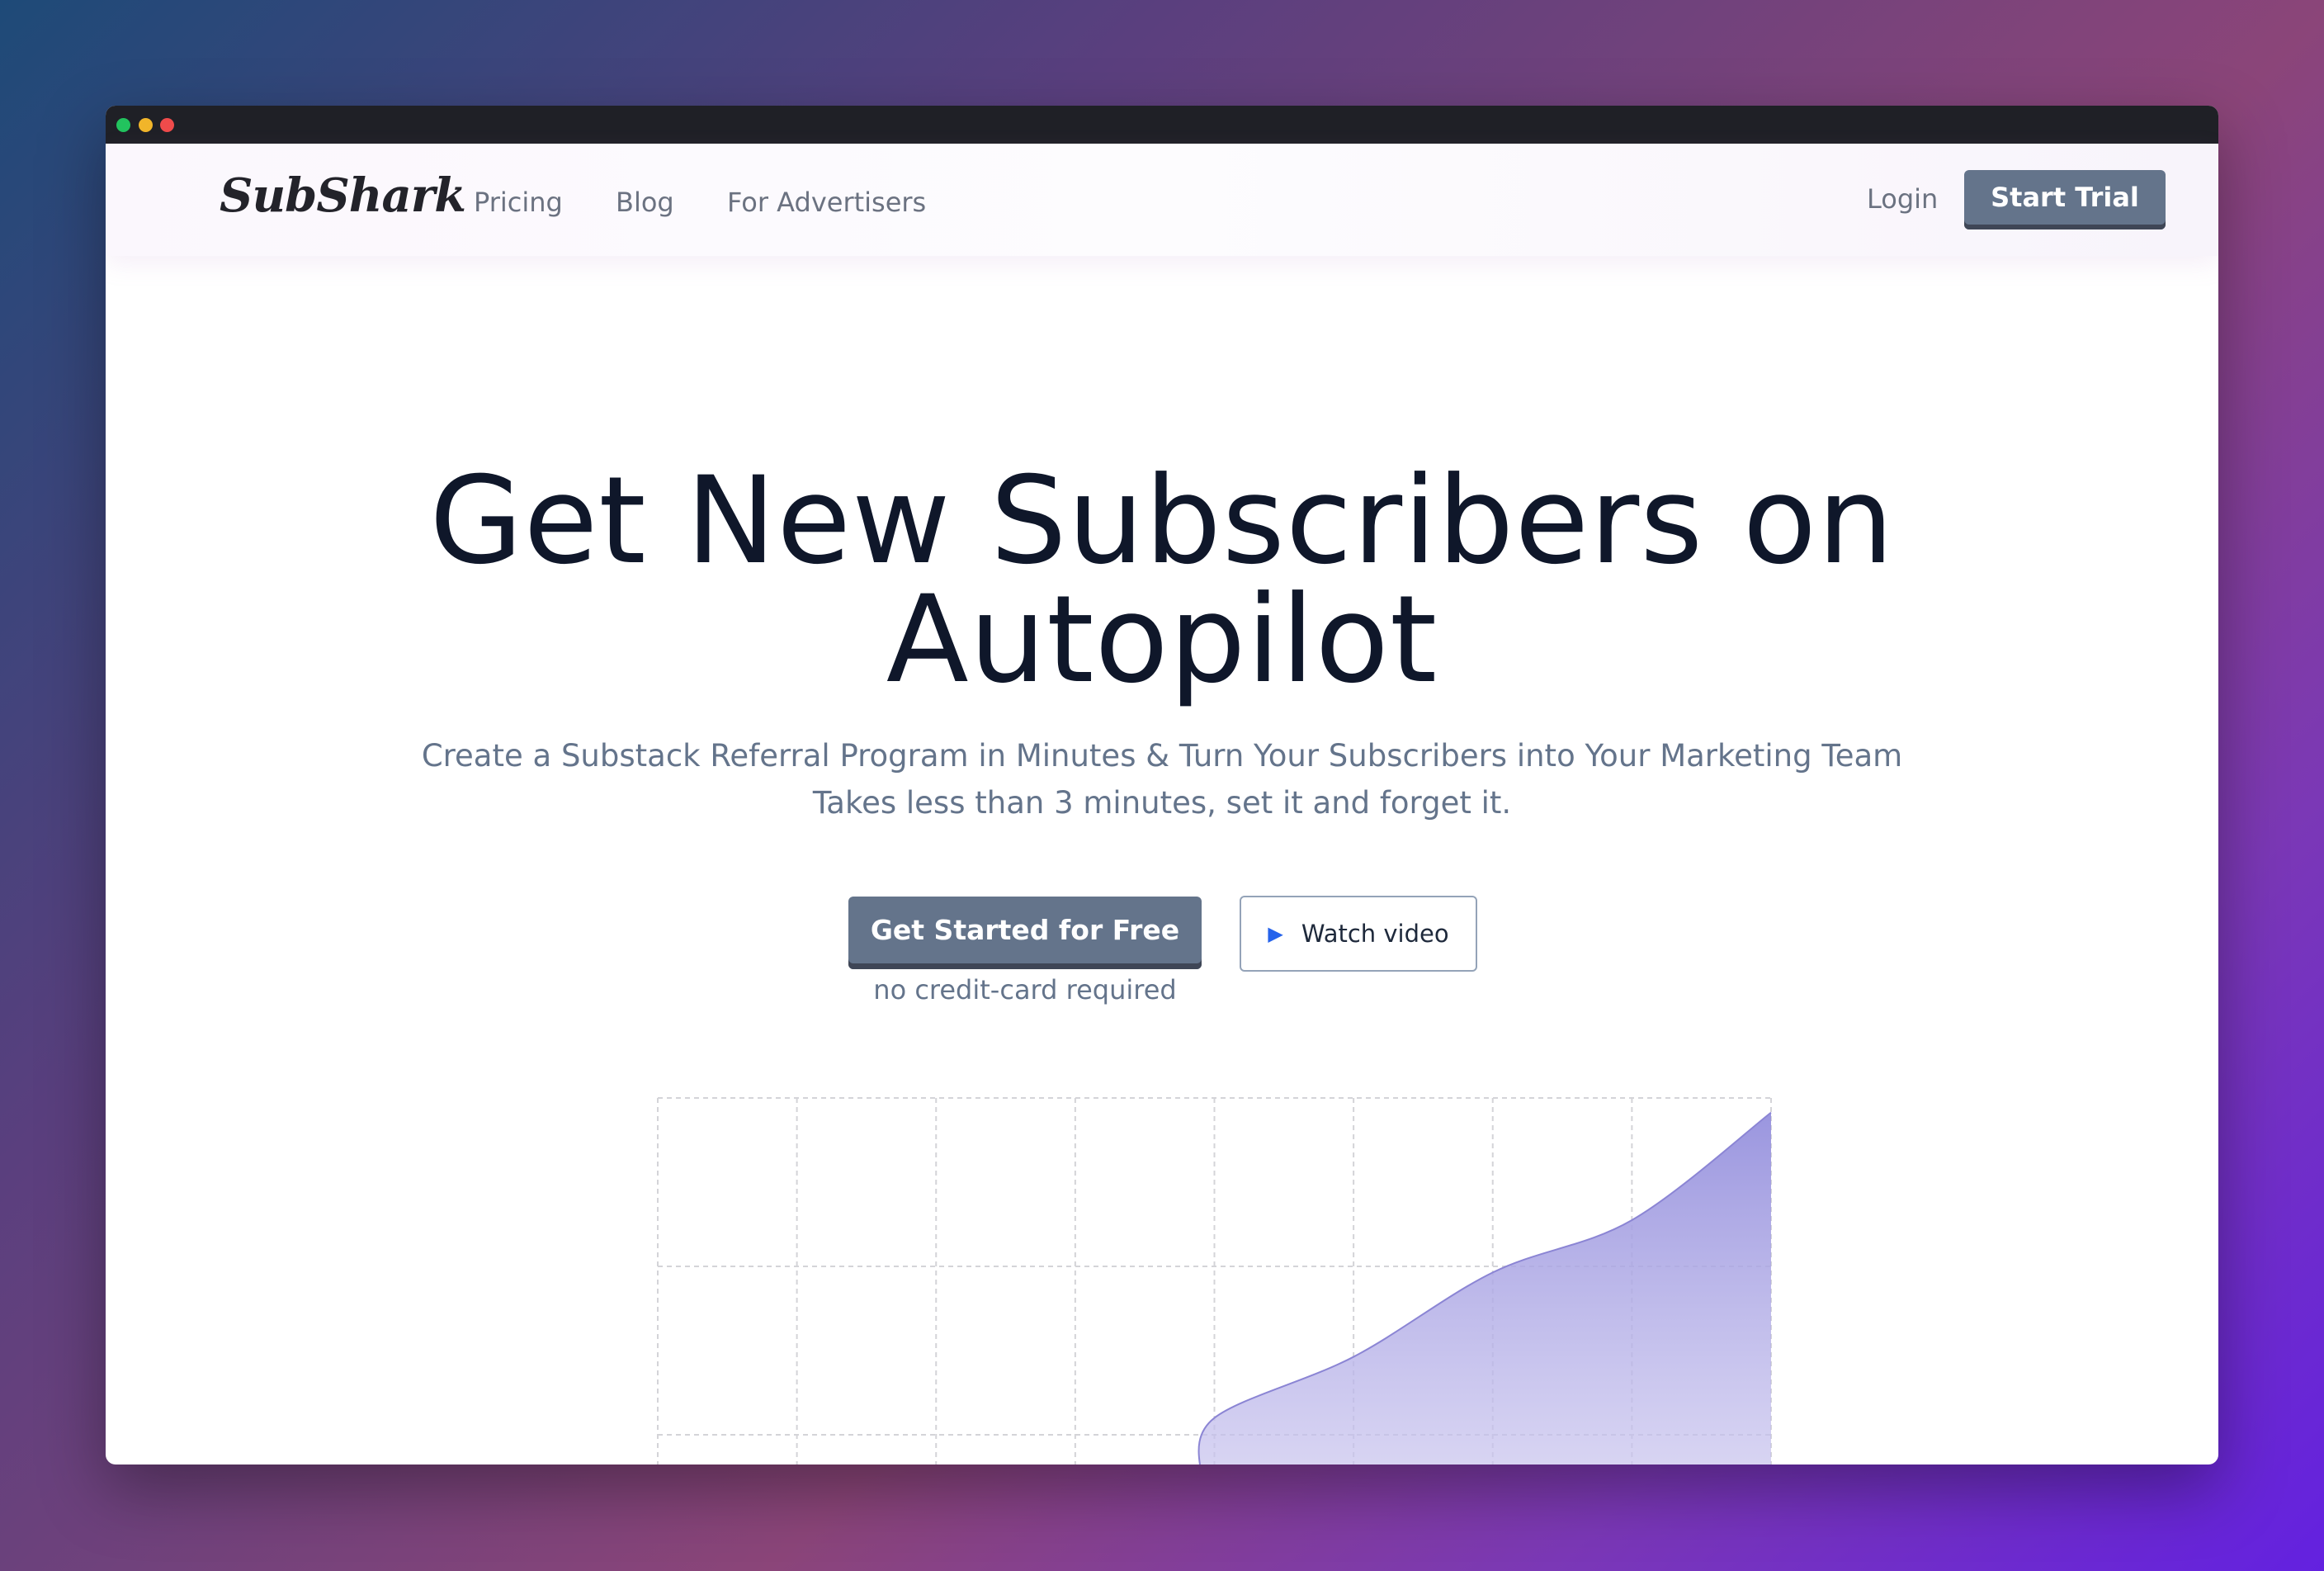 The width and height of the screenshot is (2324, 1571). I want to click on window-green-dot, so click(123, 125).